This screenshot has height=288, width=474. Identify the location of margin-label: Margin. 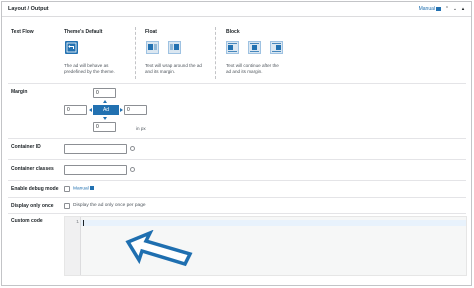
(19, 92).